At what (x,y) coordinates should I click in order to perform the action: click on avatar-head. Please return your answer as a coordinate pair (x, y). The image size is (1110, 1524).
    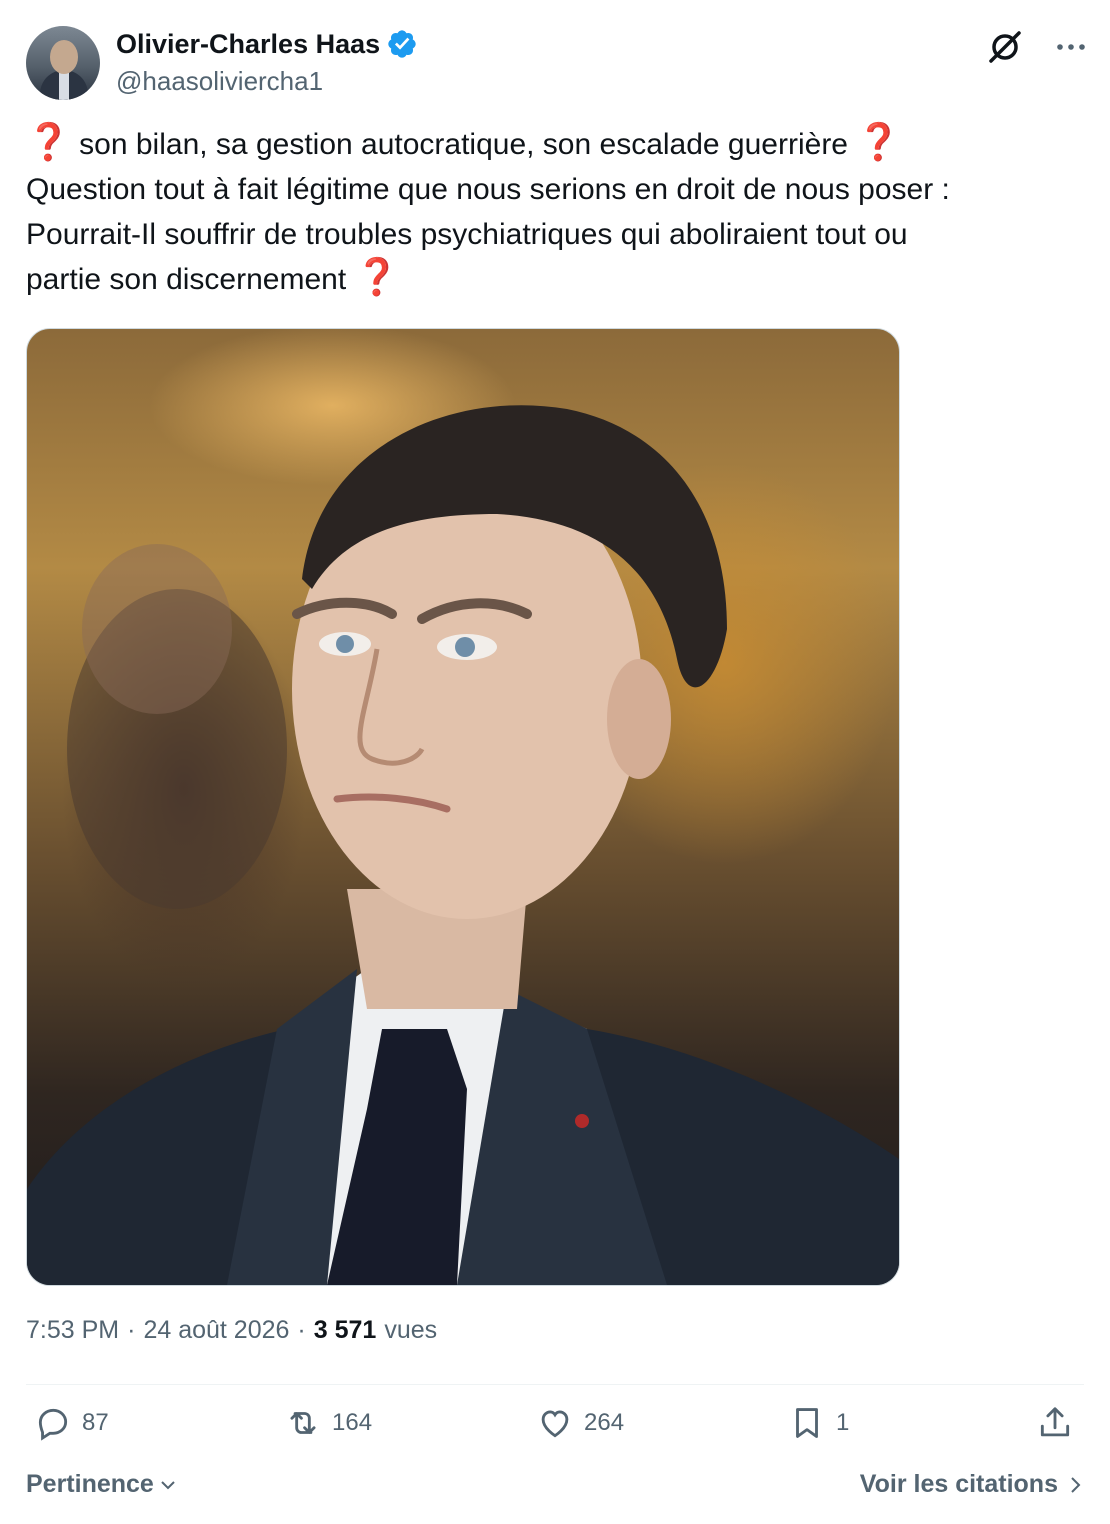
    Looking at the image, I should click on (64, 57).